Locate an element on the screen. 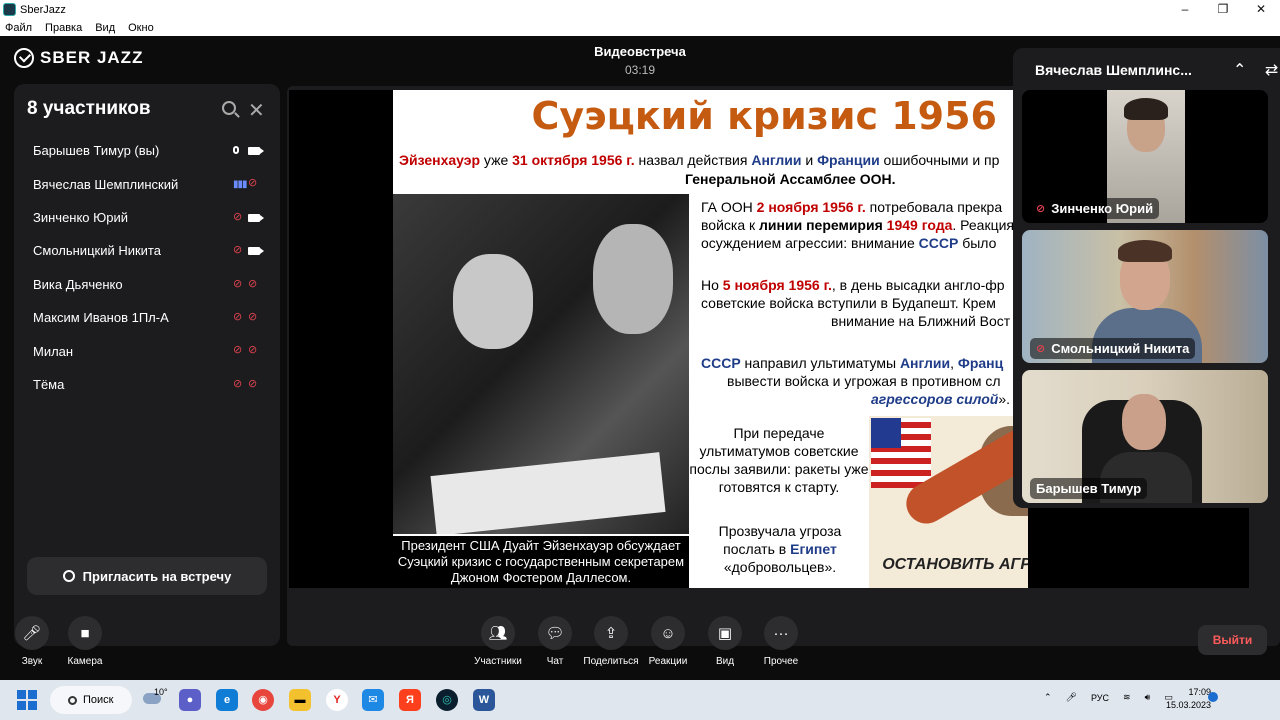 The image size is (1280, 720). word-icon: W is located at coordinates (484, 700).